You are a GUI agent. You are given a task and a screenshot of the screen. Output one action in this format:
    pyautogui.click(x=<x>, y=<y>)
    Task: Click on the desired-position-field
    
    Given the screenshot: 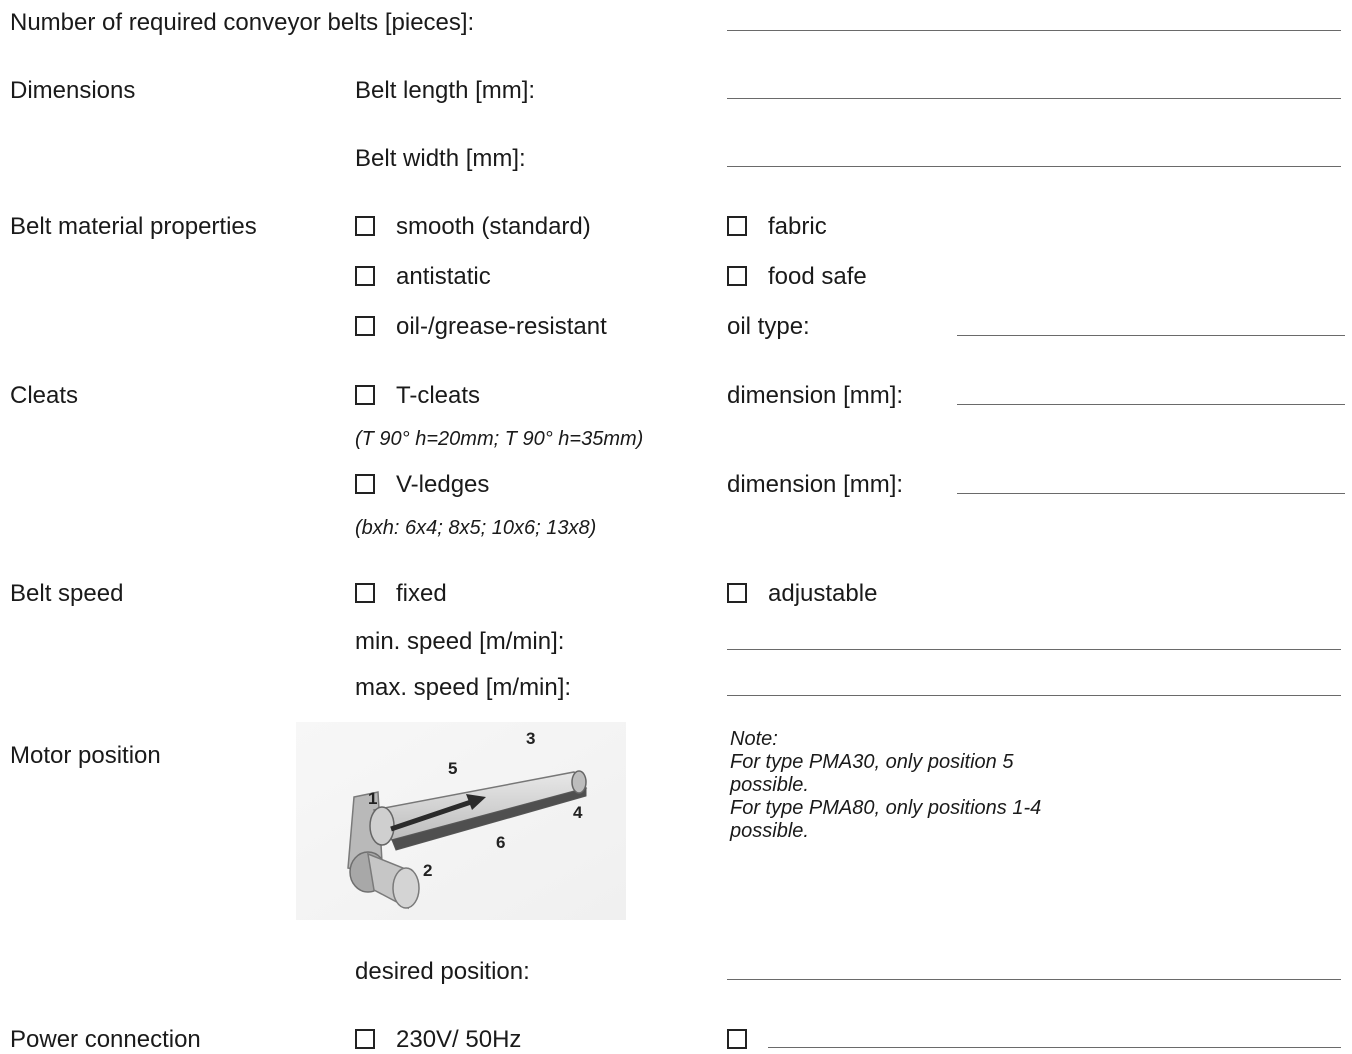 What is the action you would take?
    pyautogui.click(x=1034, y=979)
    